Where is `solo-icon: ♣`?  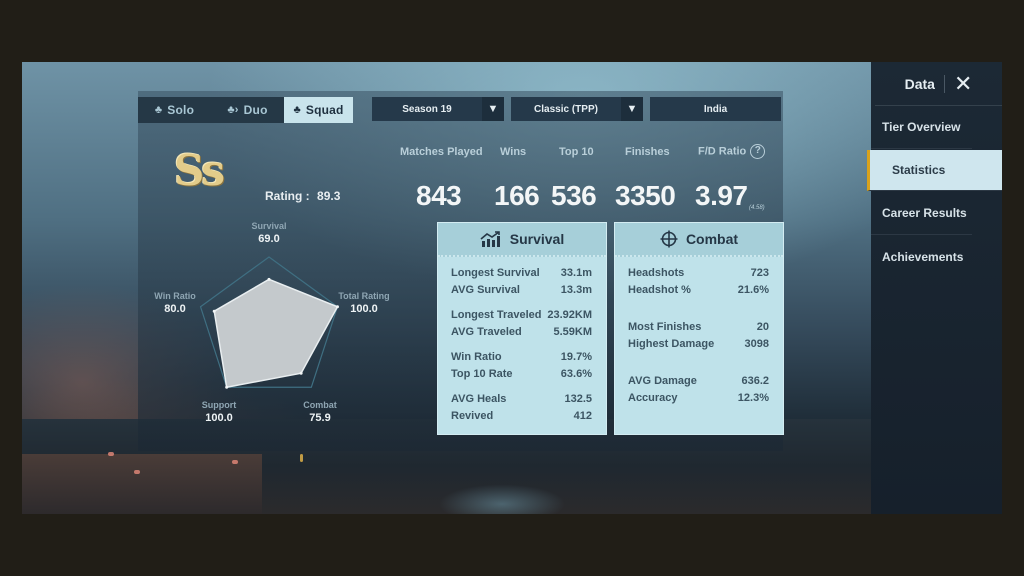
solo-icon: ♣ is located at coordinates (158, 110).